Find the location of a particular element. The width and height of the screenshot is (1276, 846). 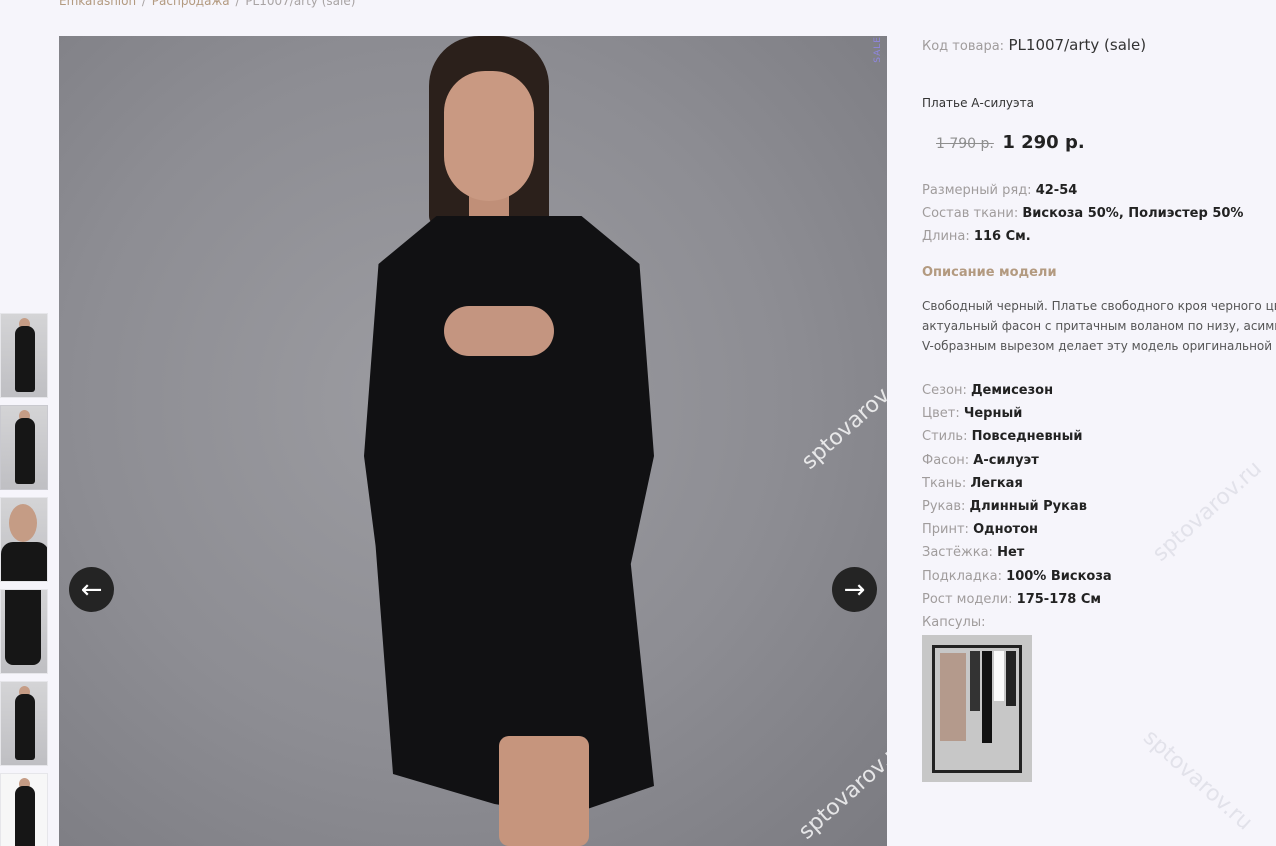

sale-badge: SALE is located at coordinates (878, 49).